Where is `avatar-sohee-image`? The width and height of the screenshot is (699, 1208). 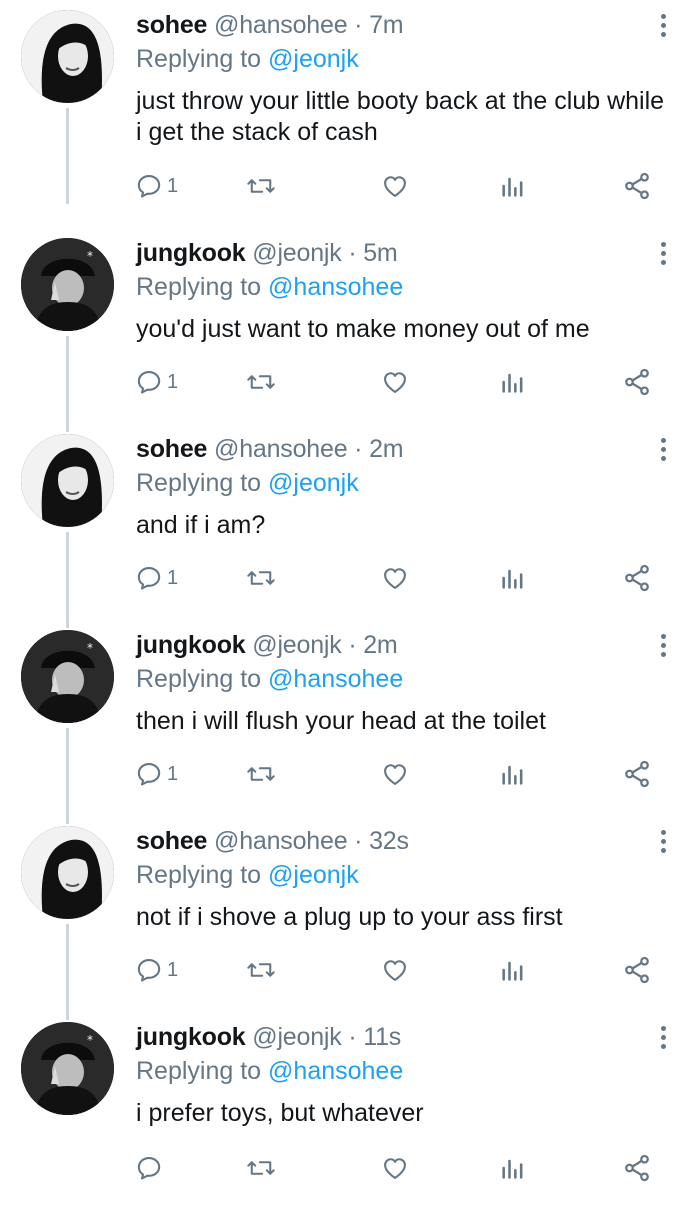
avatar-sohee-image is located at coordinates (67, 872).